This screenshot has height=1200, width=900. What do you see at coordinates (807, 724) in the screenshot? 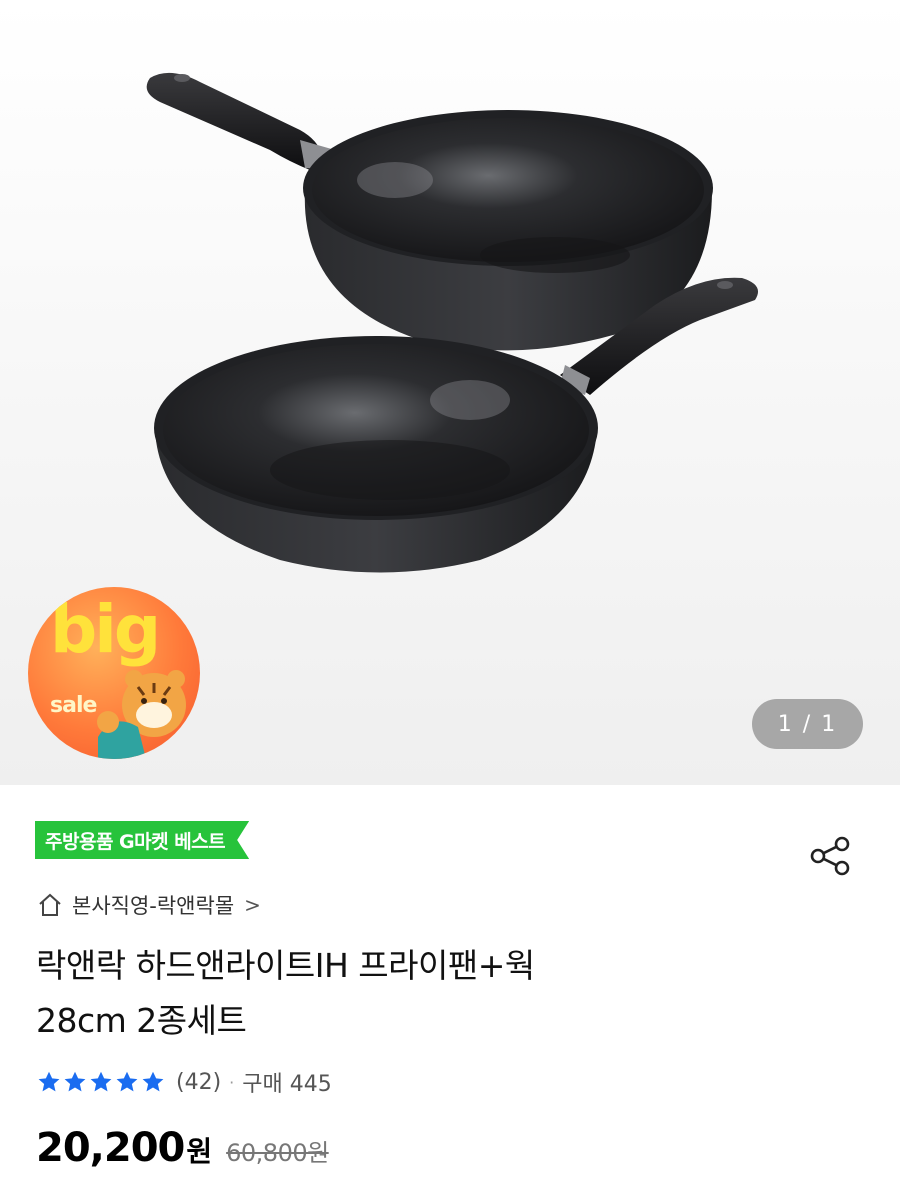
I see `image-counter: 1 / 1` at bounding box center [807, 724].